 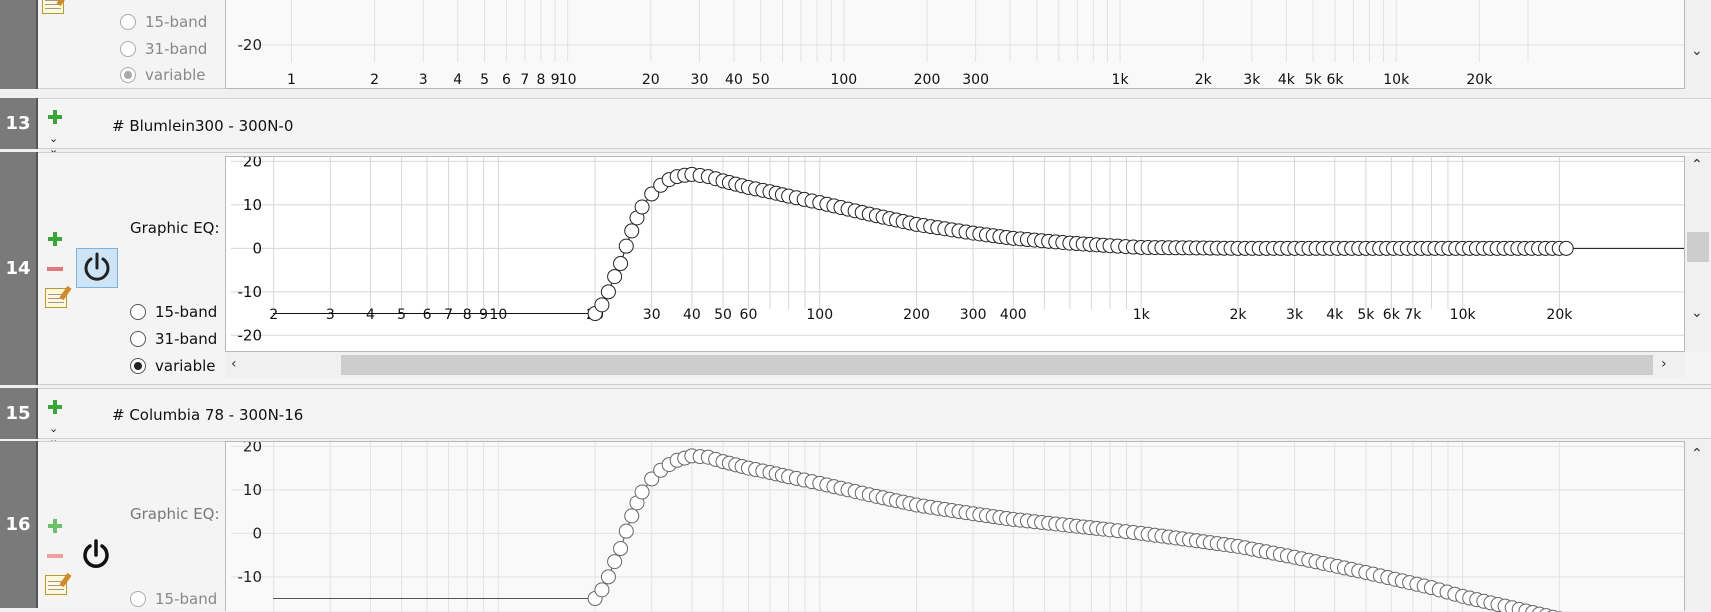 What do you see at coordinates (652, 315) in the screenshot?
I see `x-tick-label: 30` at bounding box center [652, 315].